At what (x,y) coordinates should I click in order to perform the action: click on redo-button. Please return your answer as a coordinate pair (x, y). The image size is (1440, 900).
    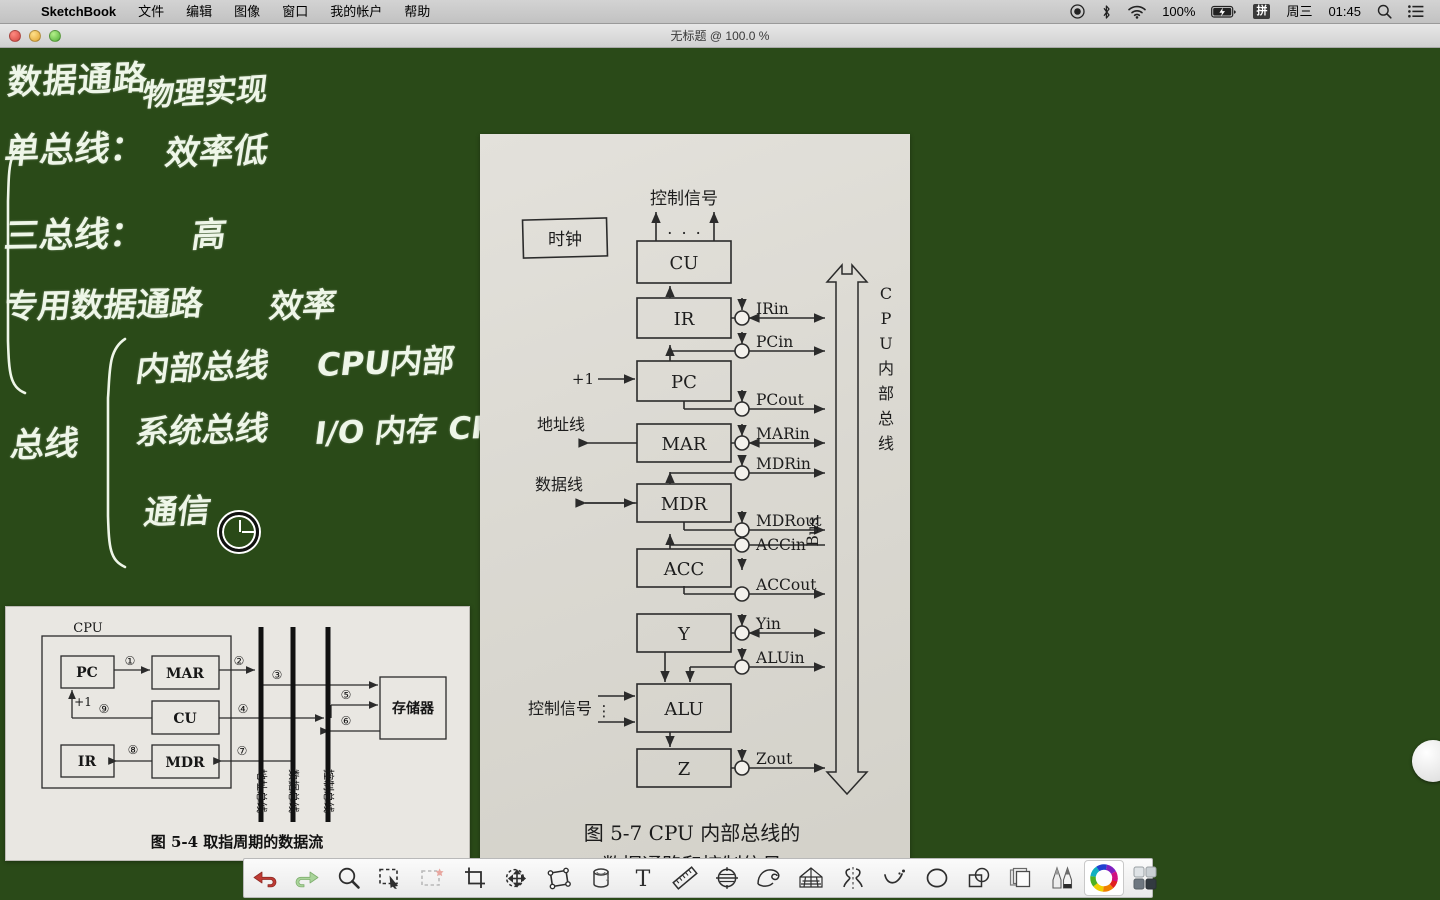
    Looking at the image, I should click on (307, 878).